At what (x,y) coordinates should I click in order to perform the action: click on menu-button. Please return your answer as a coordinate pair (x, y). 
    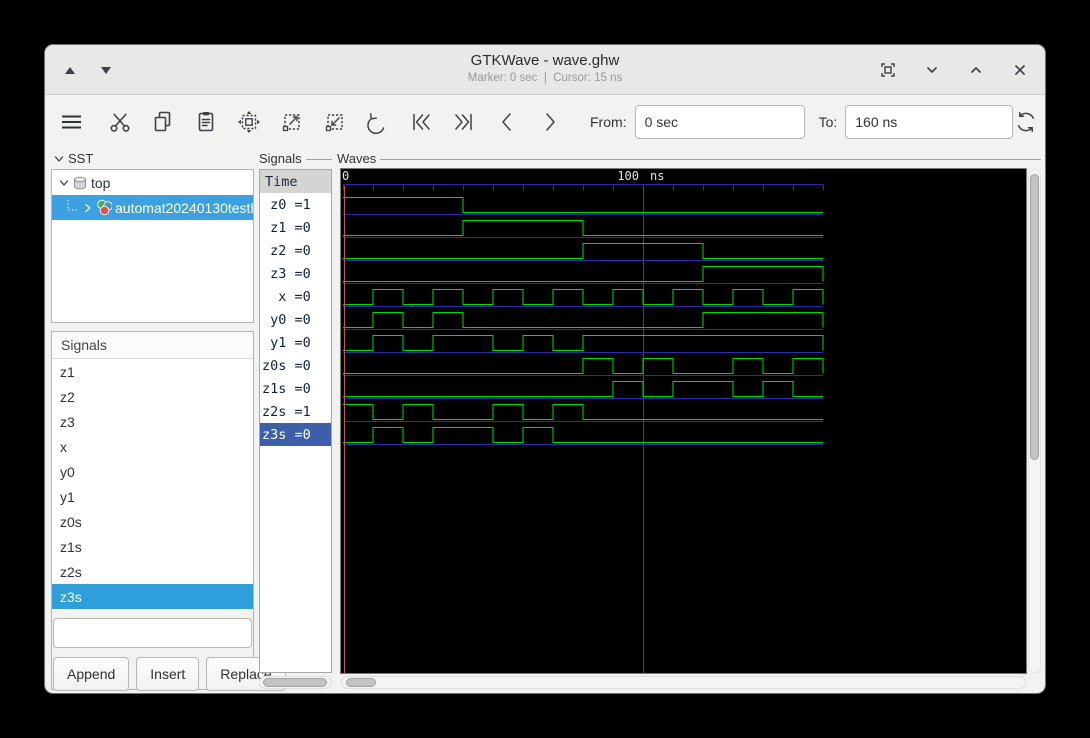
    Looking at the image, I should click on (71, 122).